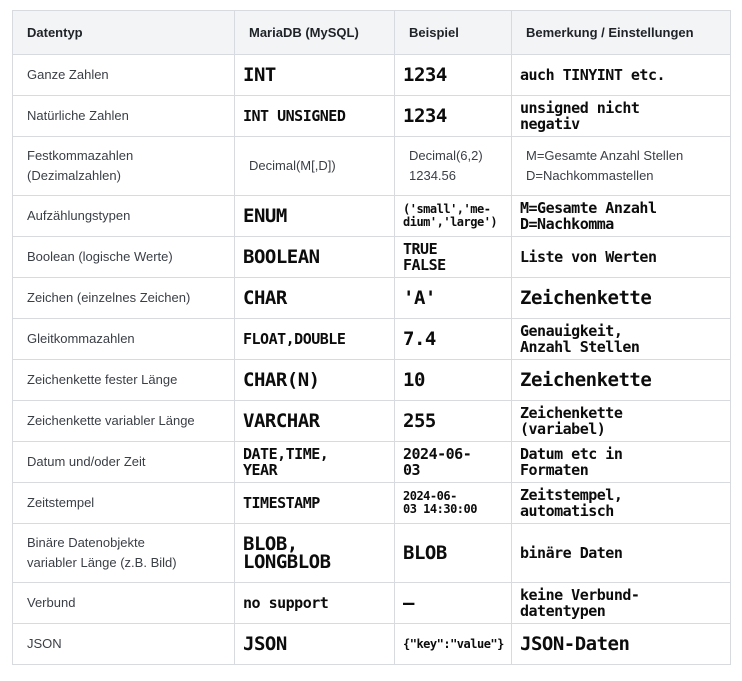  I want to click on header-bemerkung: Bemerkung / Einstellungen, so click(621, 32).